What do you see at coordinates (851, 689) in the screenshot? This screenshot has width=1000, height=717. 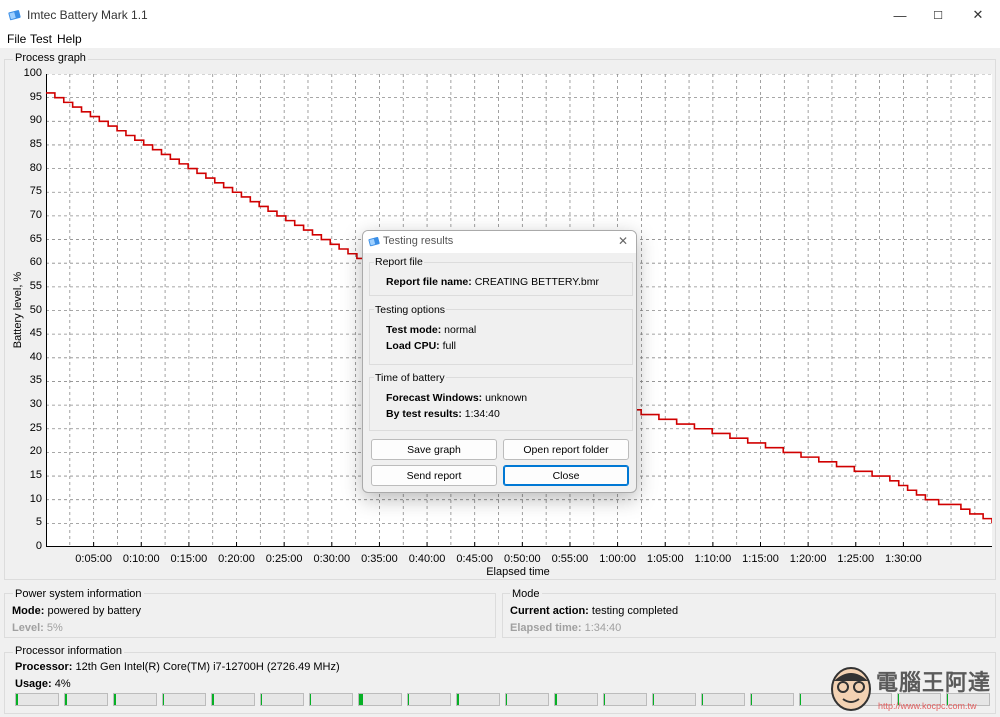 I see `mascot-face-icon` at bounding box center [851, 689].